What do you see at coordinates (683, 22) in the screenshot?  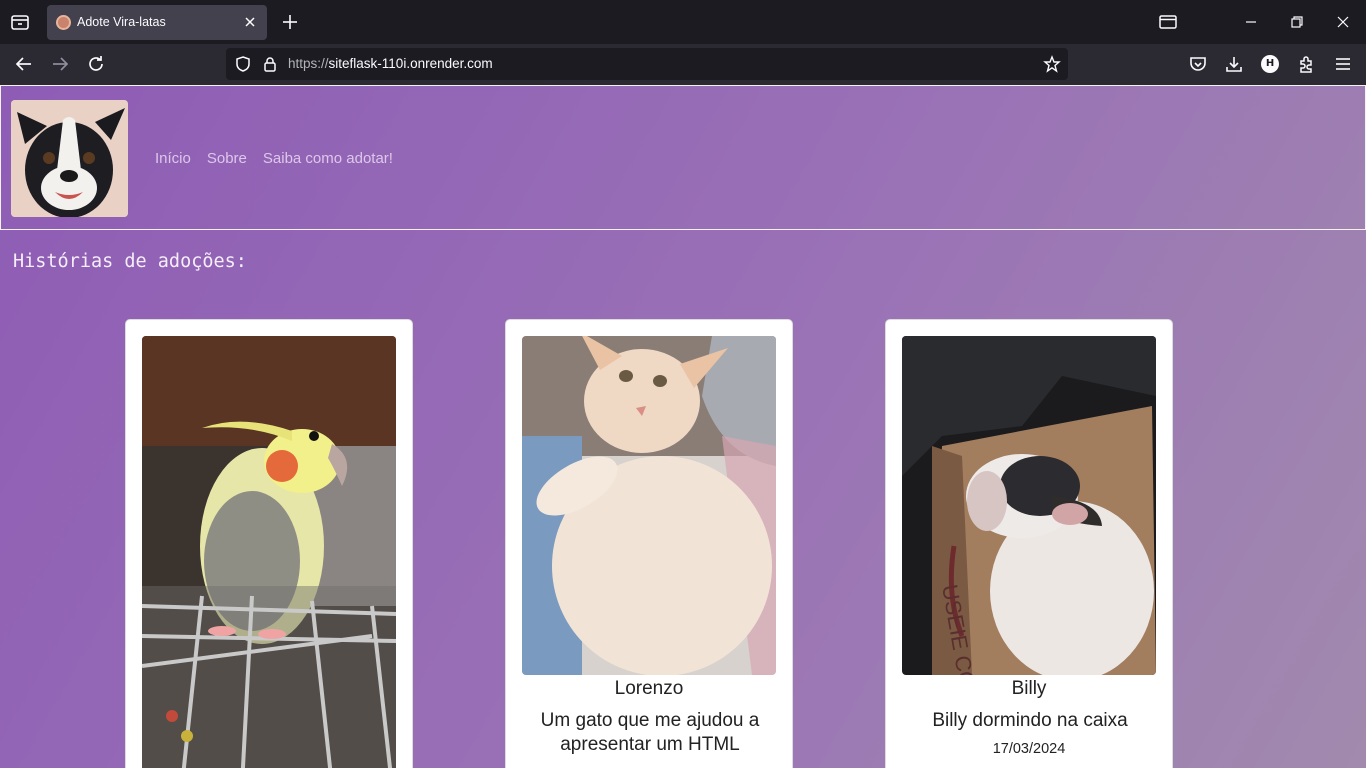 I see `tab-bar: Adote Vira-latas` at bounding box center [683, 22].